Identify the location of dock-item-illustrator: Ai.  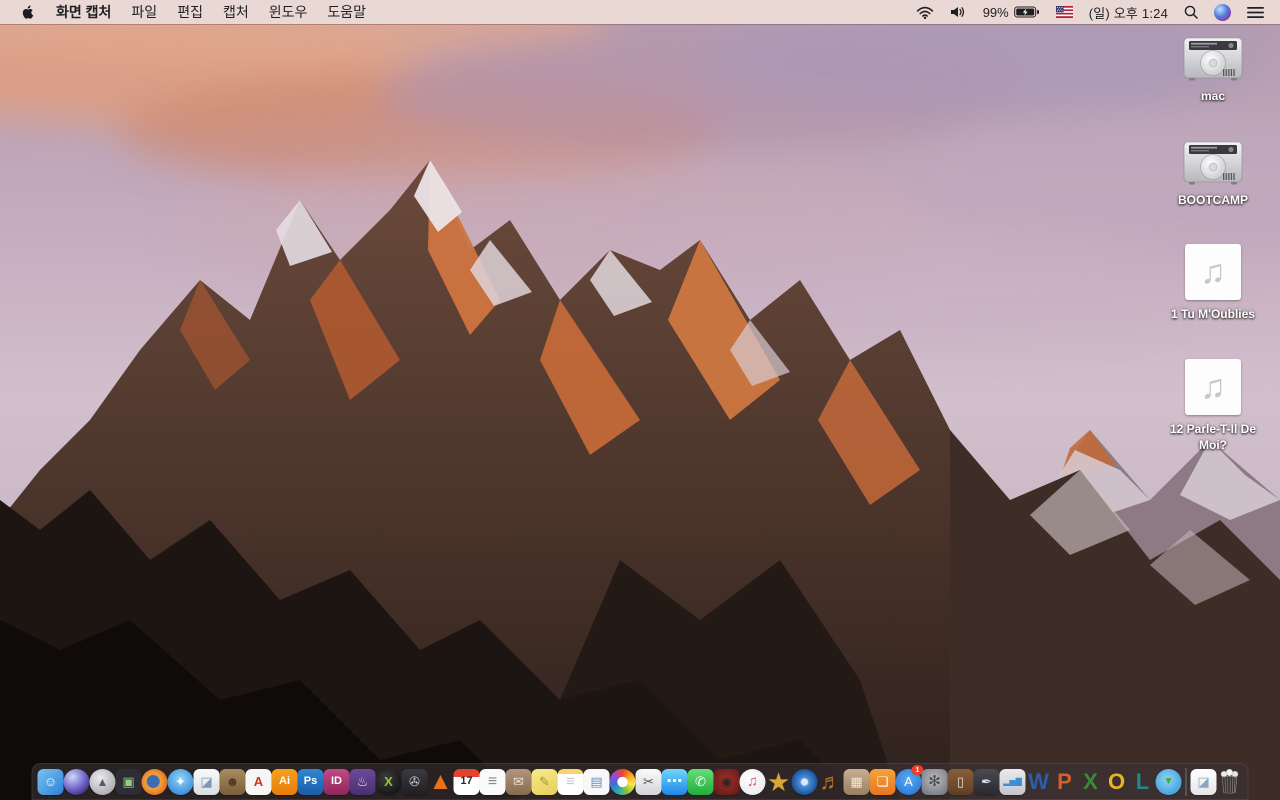
(284, 781).